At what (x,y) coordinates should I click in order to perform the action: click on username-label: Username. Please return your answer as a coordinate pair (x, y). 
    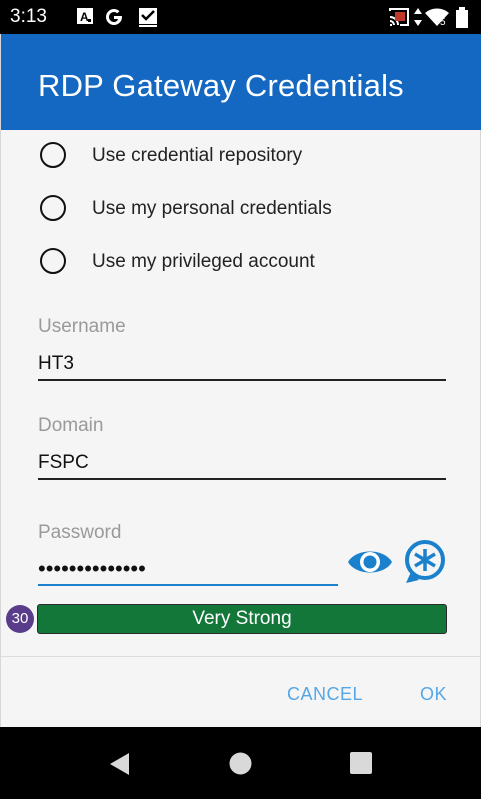
    Looking at the image, I should click on (82, 326).